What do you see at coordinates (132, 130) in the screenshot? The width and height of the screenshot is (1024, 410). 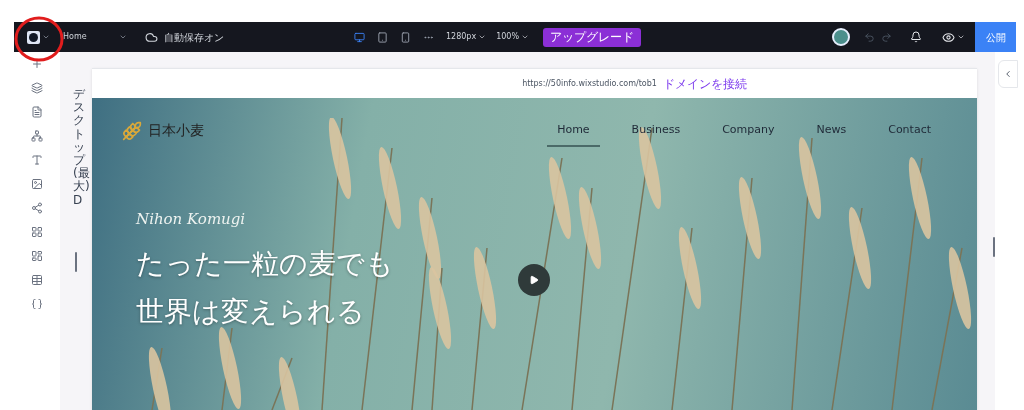 I see `wheat-logo-icon` at bounding box center [132, 130].